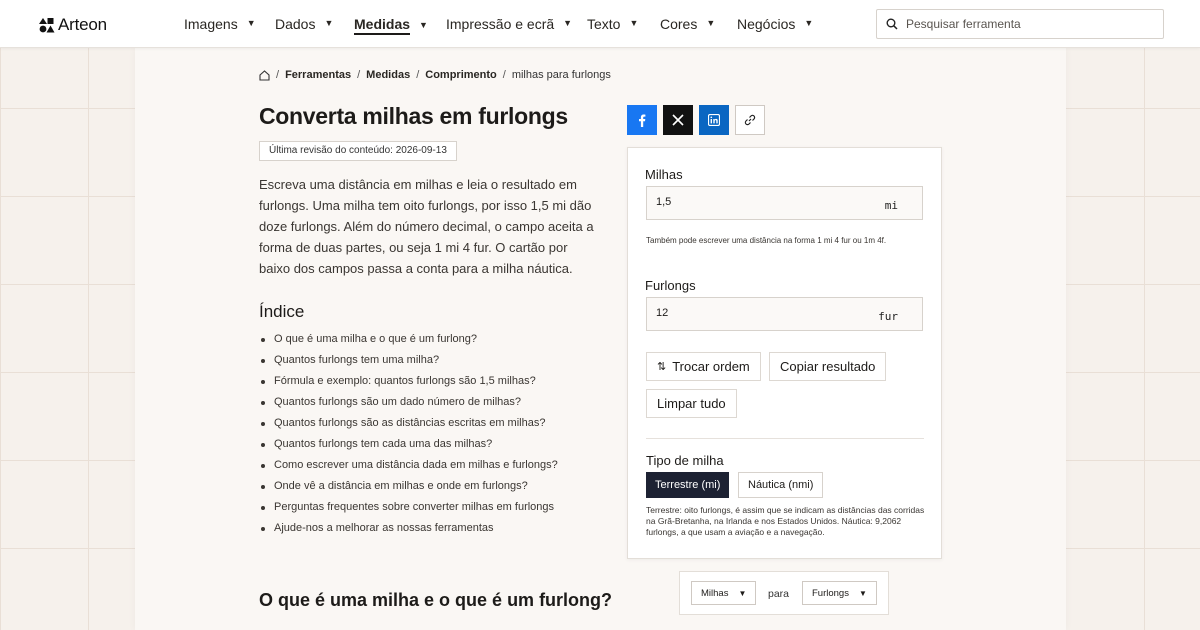 This screenshot has width=1200, height=630. What do you see at coordinates (766, 24) in the screenshot?
I see `nav-item-label: Negócios` at bounding box center [766, 24].